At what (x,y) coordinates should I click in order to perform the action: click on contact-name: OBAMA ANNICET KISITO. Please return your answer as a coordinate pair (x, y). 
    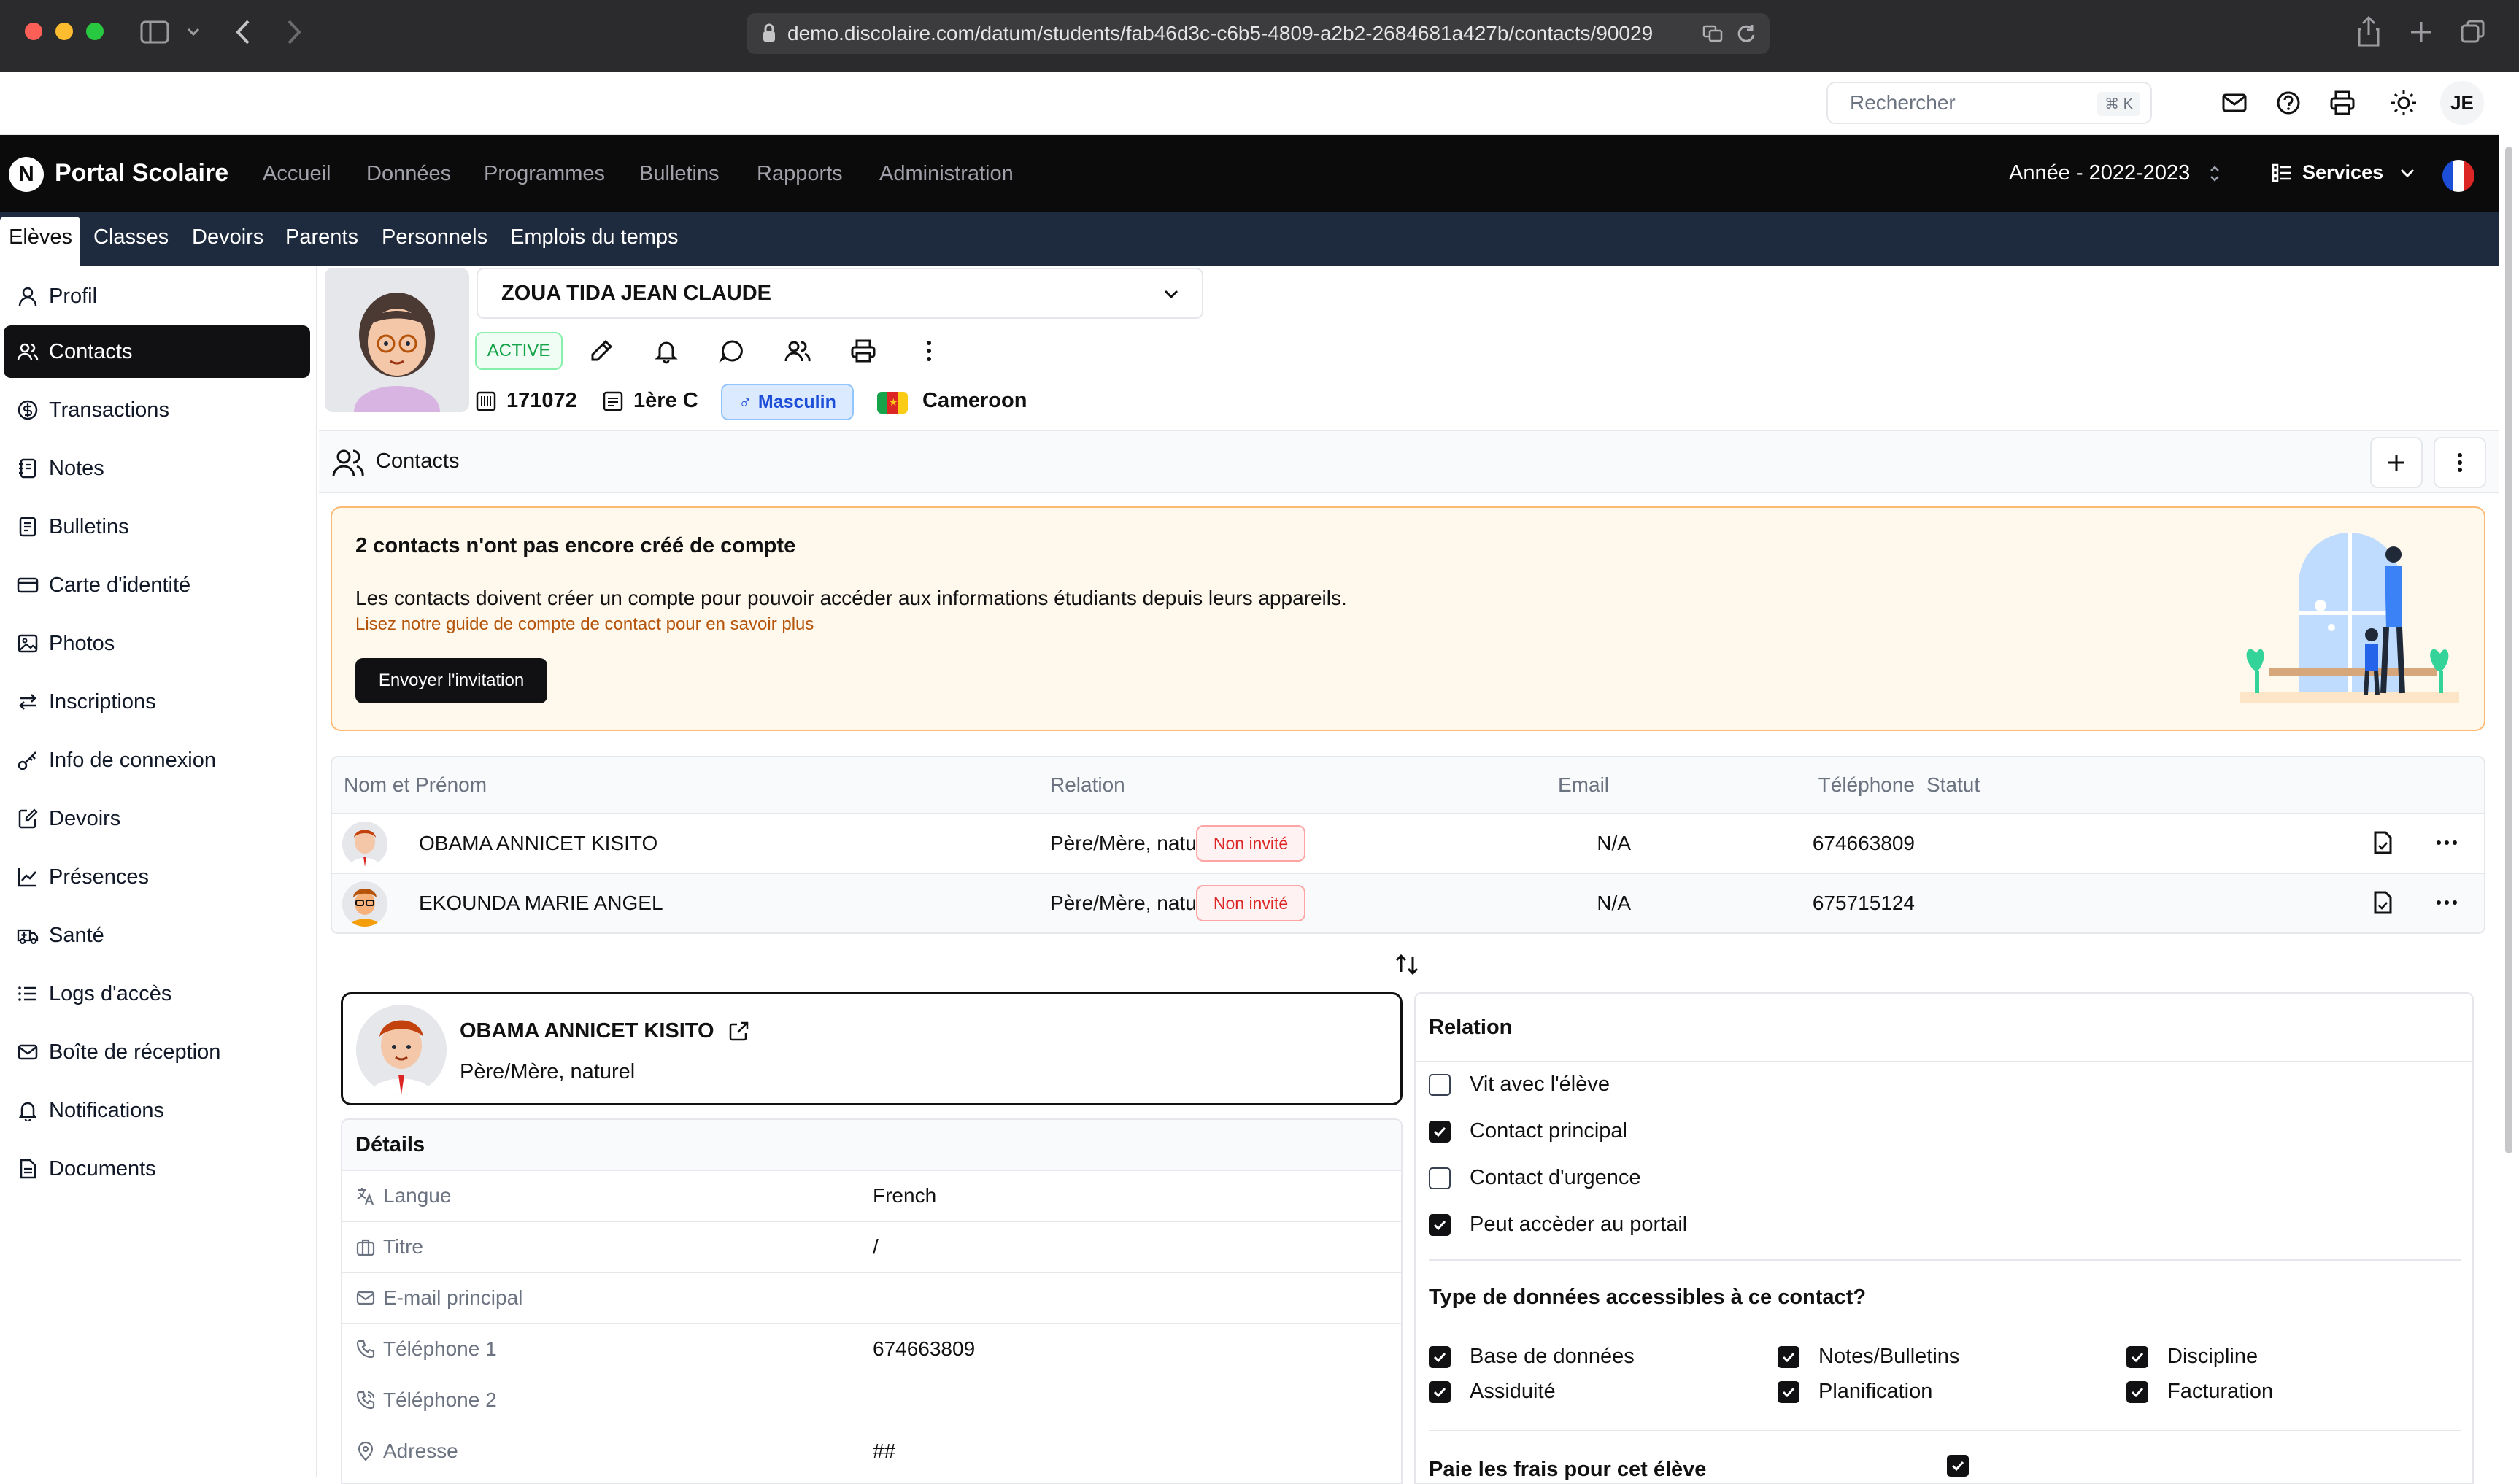
    Looking at the image, I should click on (538, 844).